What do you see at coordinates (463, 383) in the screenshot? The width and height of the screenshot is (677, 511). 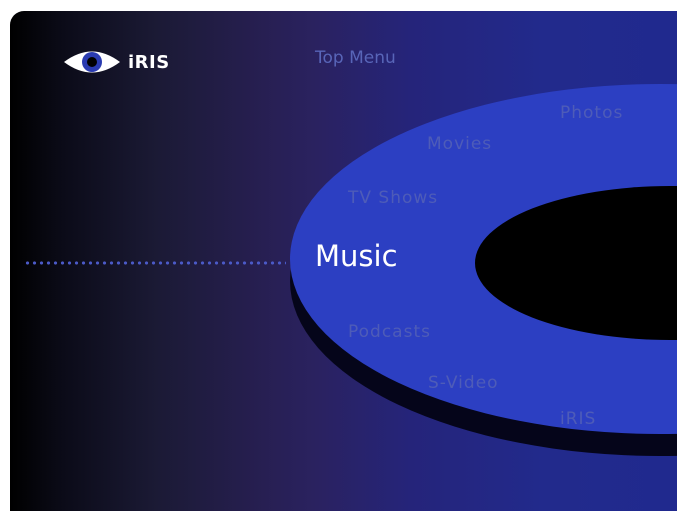 I see `menu-item-s-video: S-Video` at bounding box center [463, 383].